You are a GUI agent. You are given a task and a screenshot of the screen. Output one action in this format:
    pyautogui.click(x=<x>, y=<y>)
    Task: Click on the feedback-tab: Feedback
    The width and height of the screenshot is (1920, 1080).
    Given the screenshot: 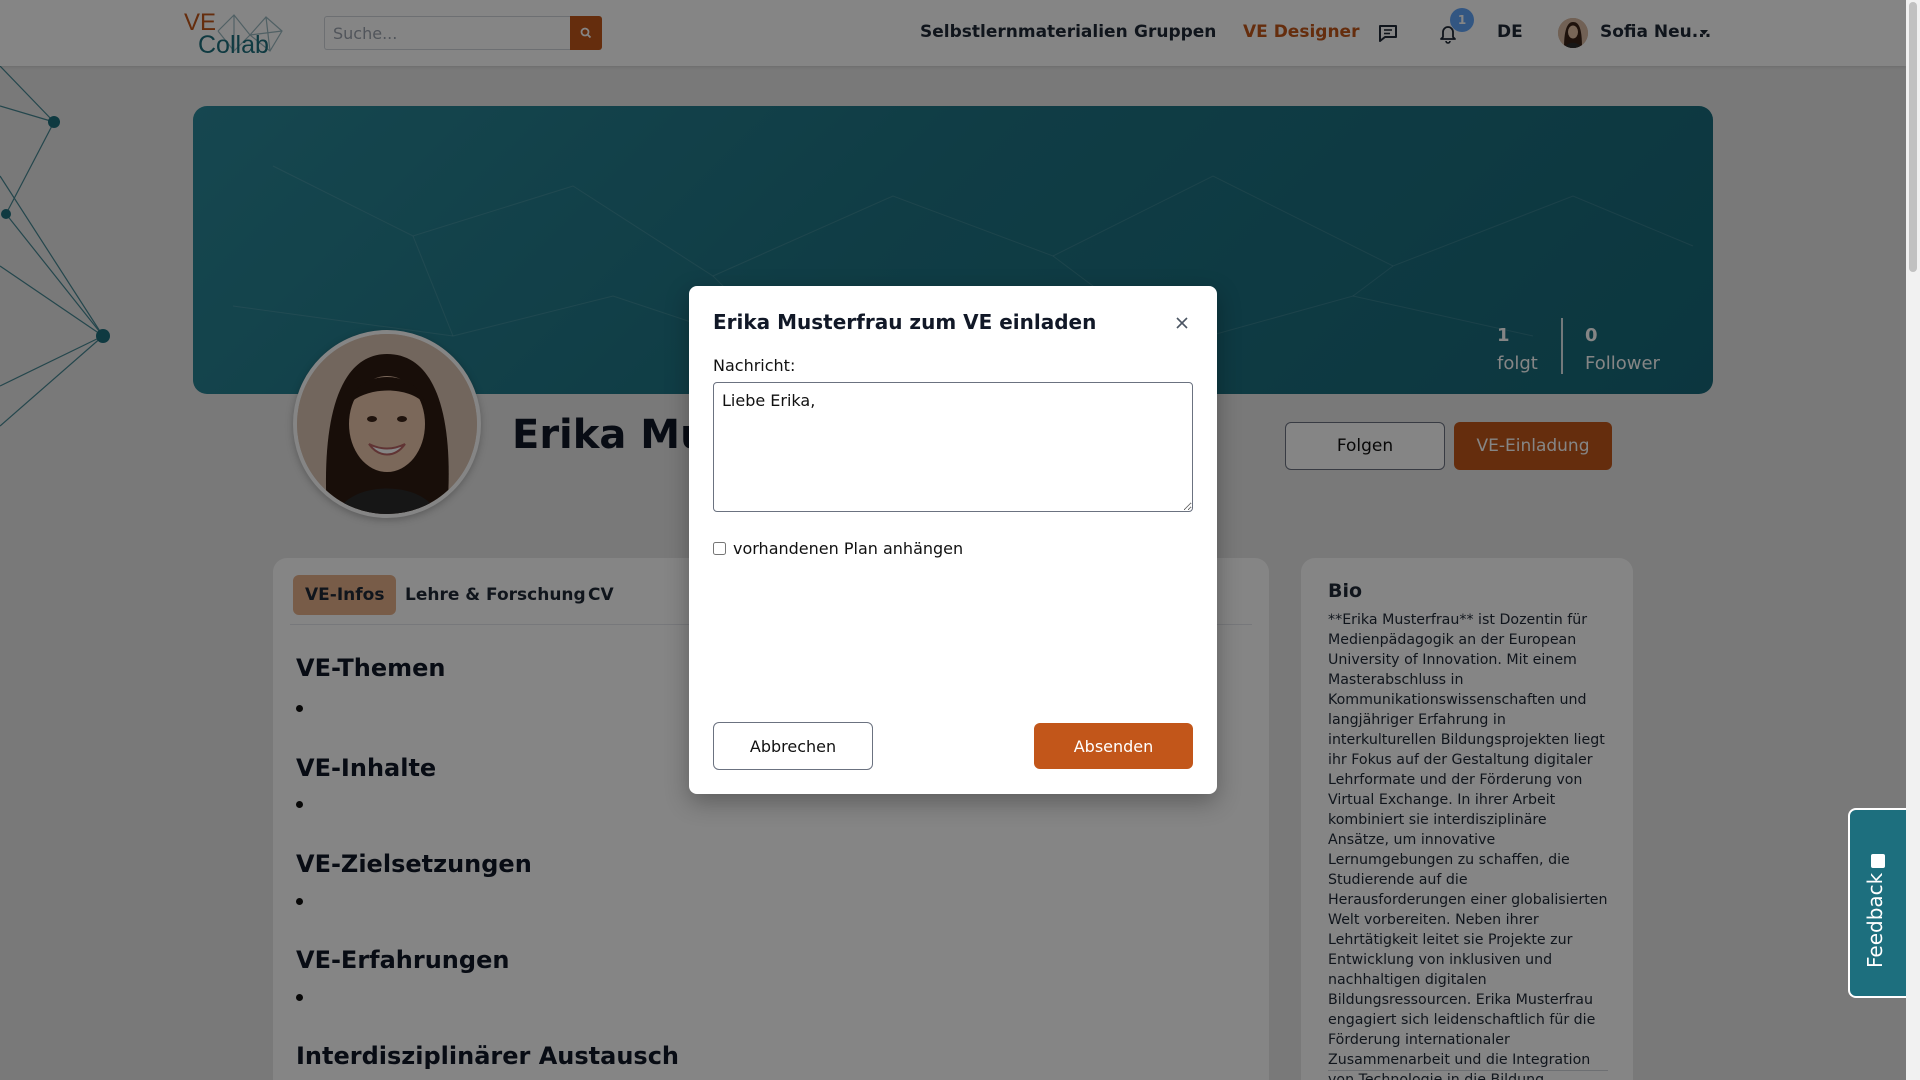 What is the action you would take?
    pyautogui.click(x=1877, y=903)
    